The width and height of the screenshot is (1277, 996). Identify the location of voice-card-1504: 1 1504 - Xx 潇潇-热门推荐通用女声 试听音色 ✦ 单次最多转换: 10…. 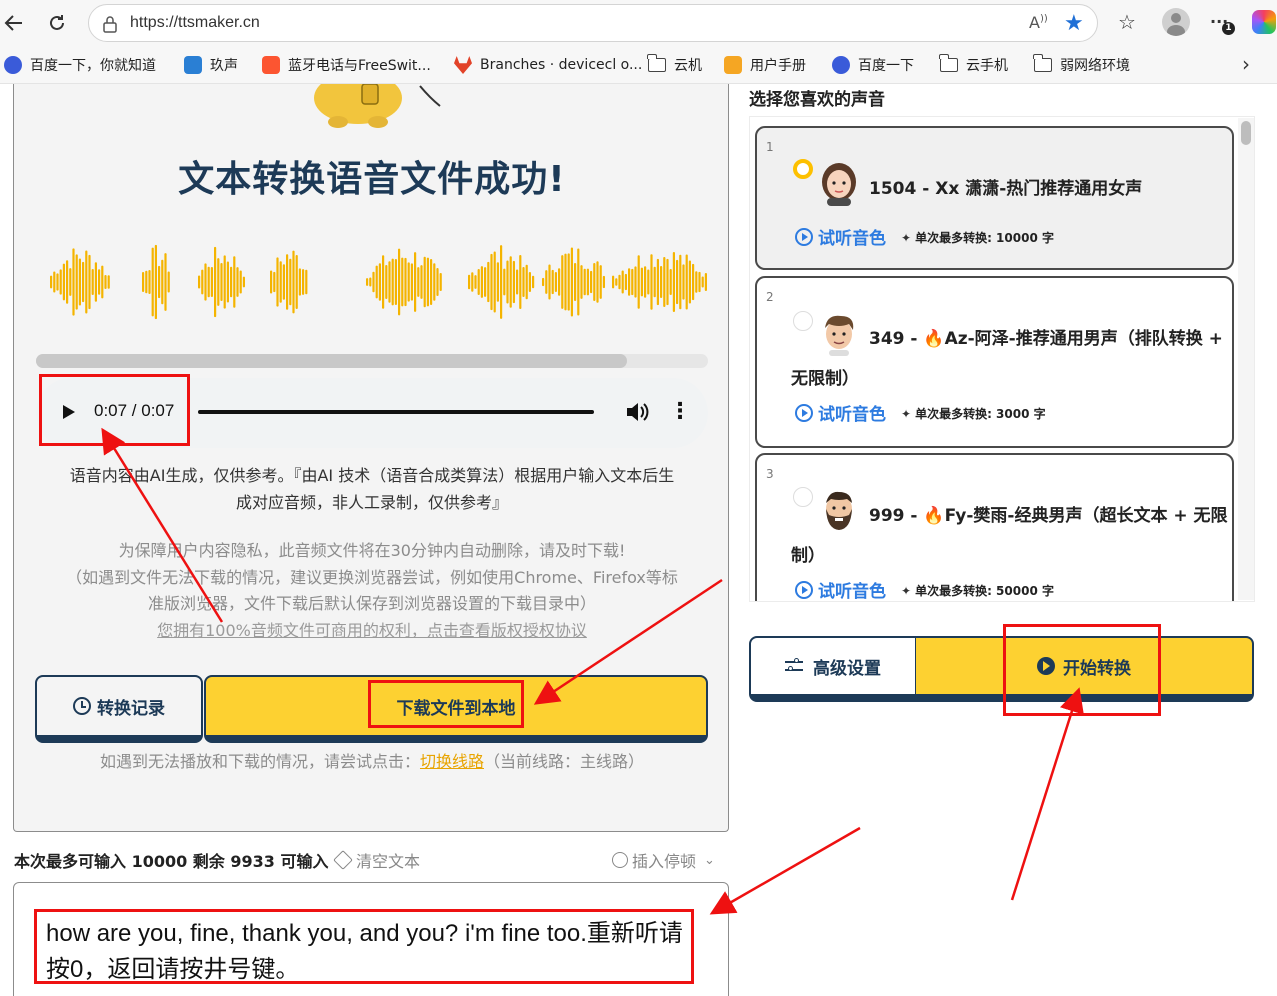
(994, 198).